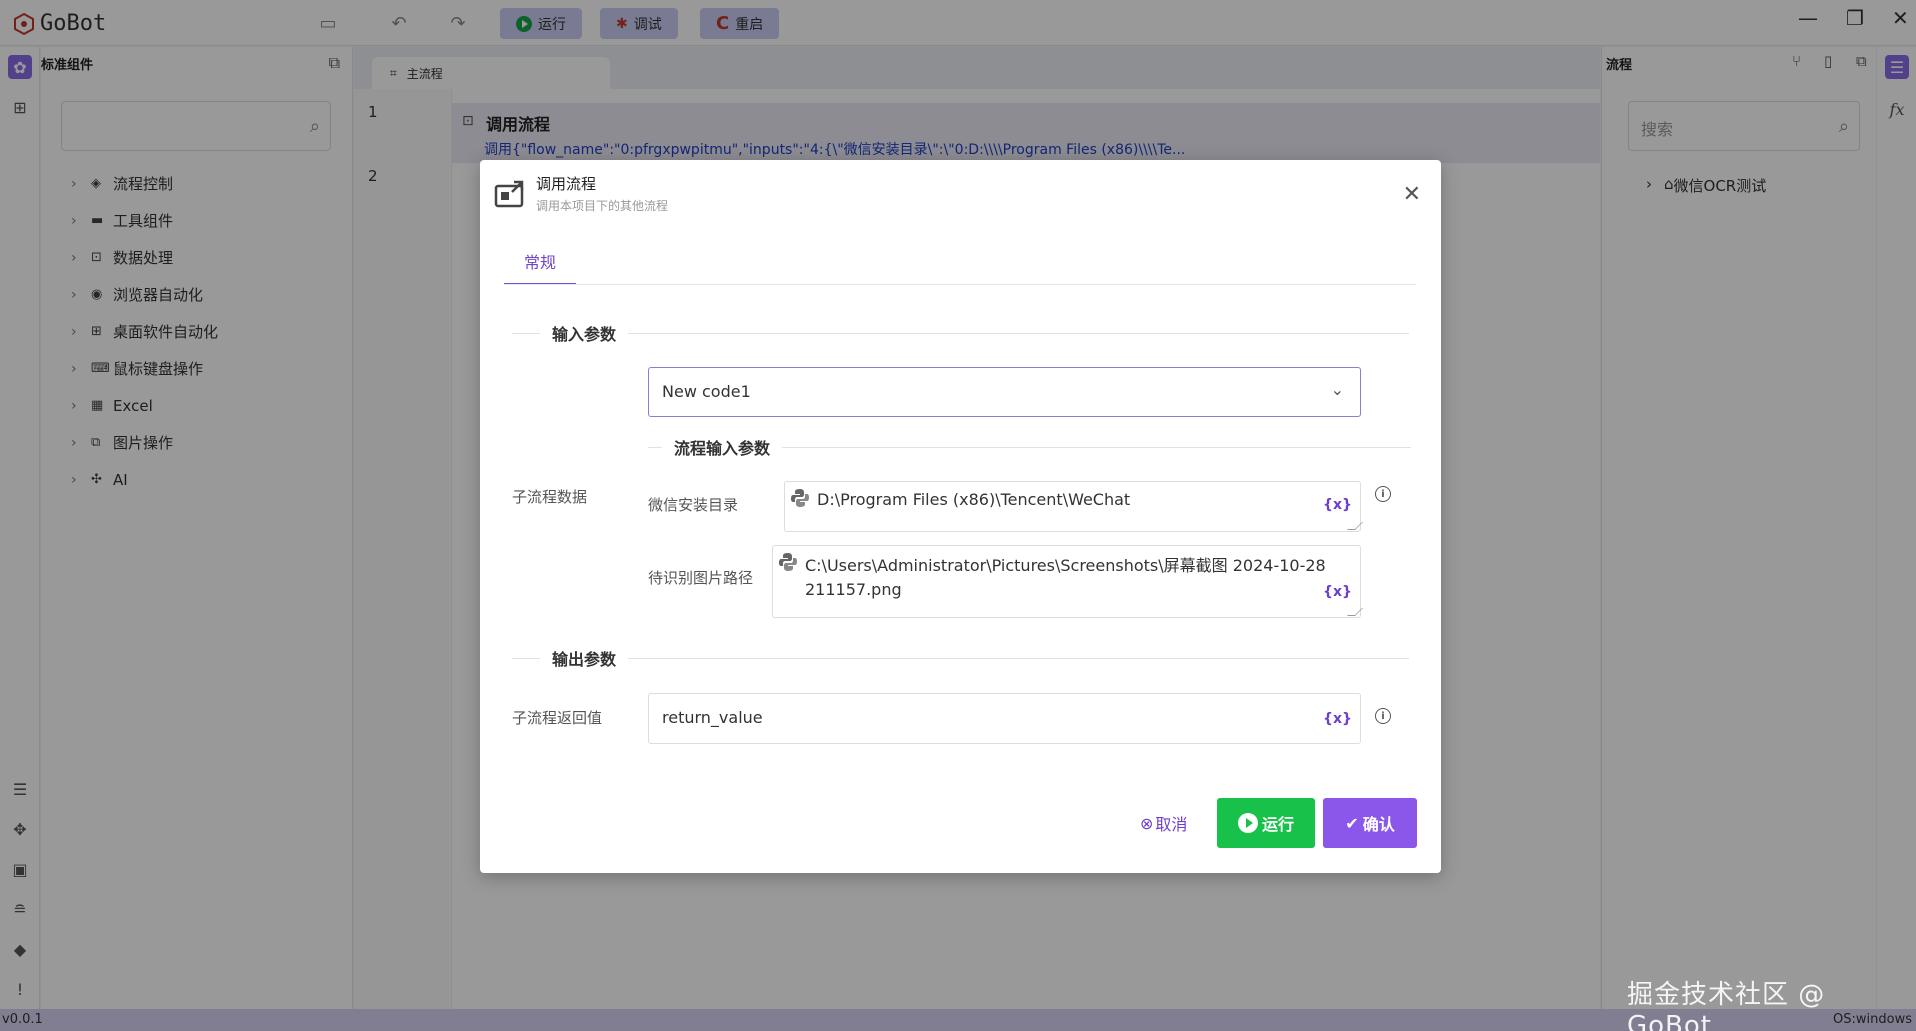  I want to click on confirm-button: ✔ 确认, so click(1370, 823).